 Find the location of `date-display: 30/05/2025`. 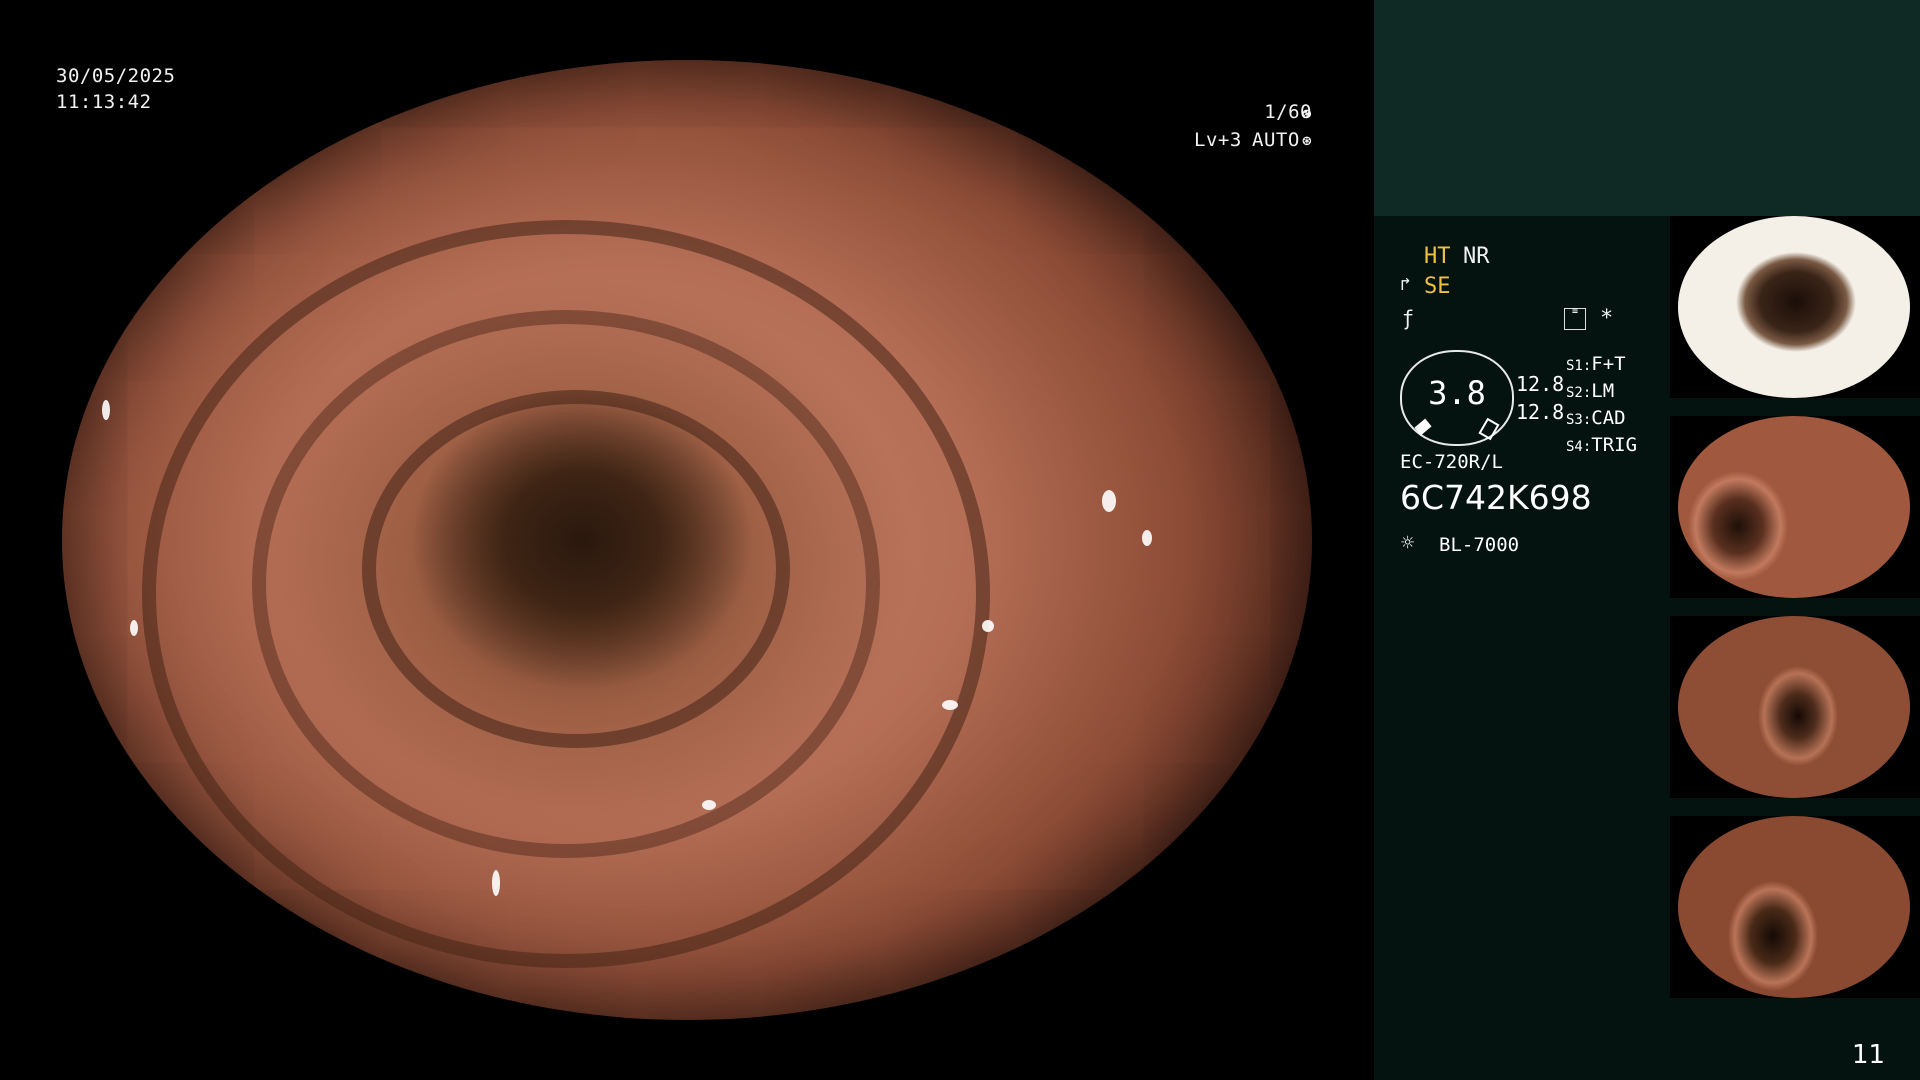

date-display: 30/05/2025 is located at coordinates (116, 76).